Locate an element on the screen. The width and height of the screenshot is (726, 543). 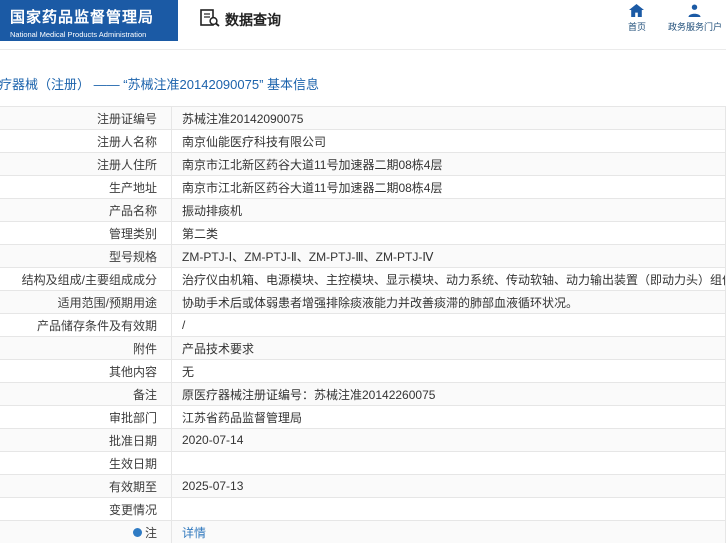
table-row: 产品储存条件及有效期 / is located at coordinates (362, 325).